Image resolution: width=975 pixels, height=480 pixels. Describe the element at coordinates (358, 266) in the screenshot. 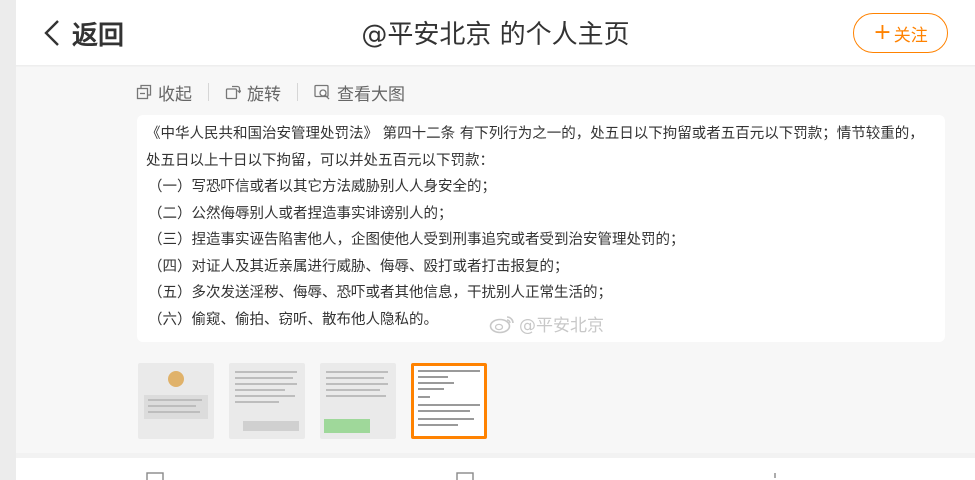

I see `law-text-line: （四）对证人及其近亲属进行威胁、侮辱、殴打或者打击报复的；` at that location.